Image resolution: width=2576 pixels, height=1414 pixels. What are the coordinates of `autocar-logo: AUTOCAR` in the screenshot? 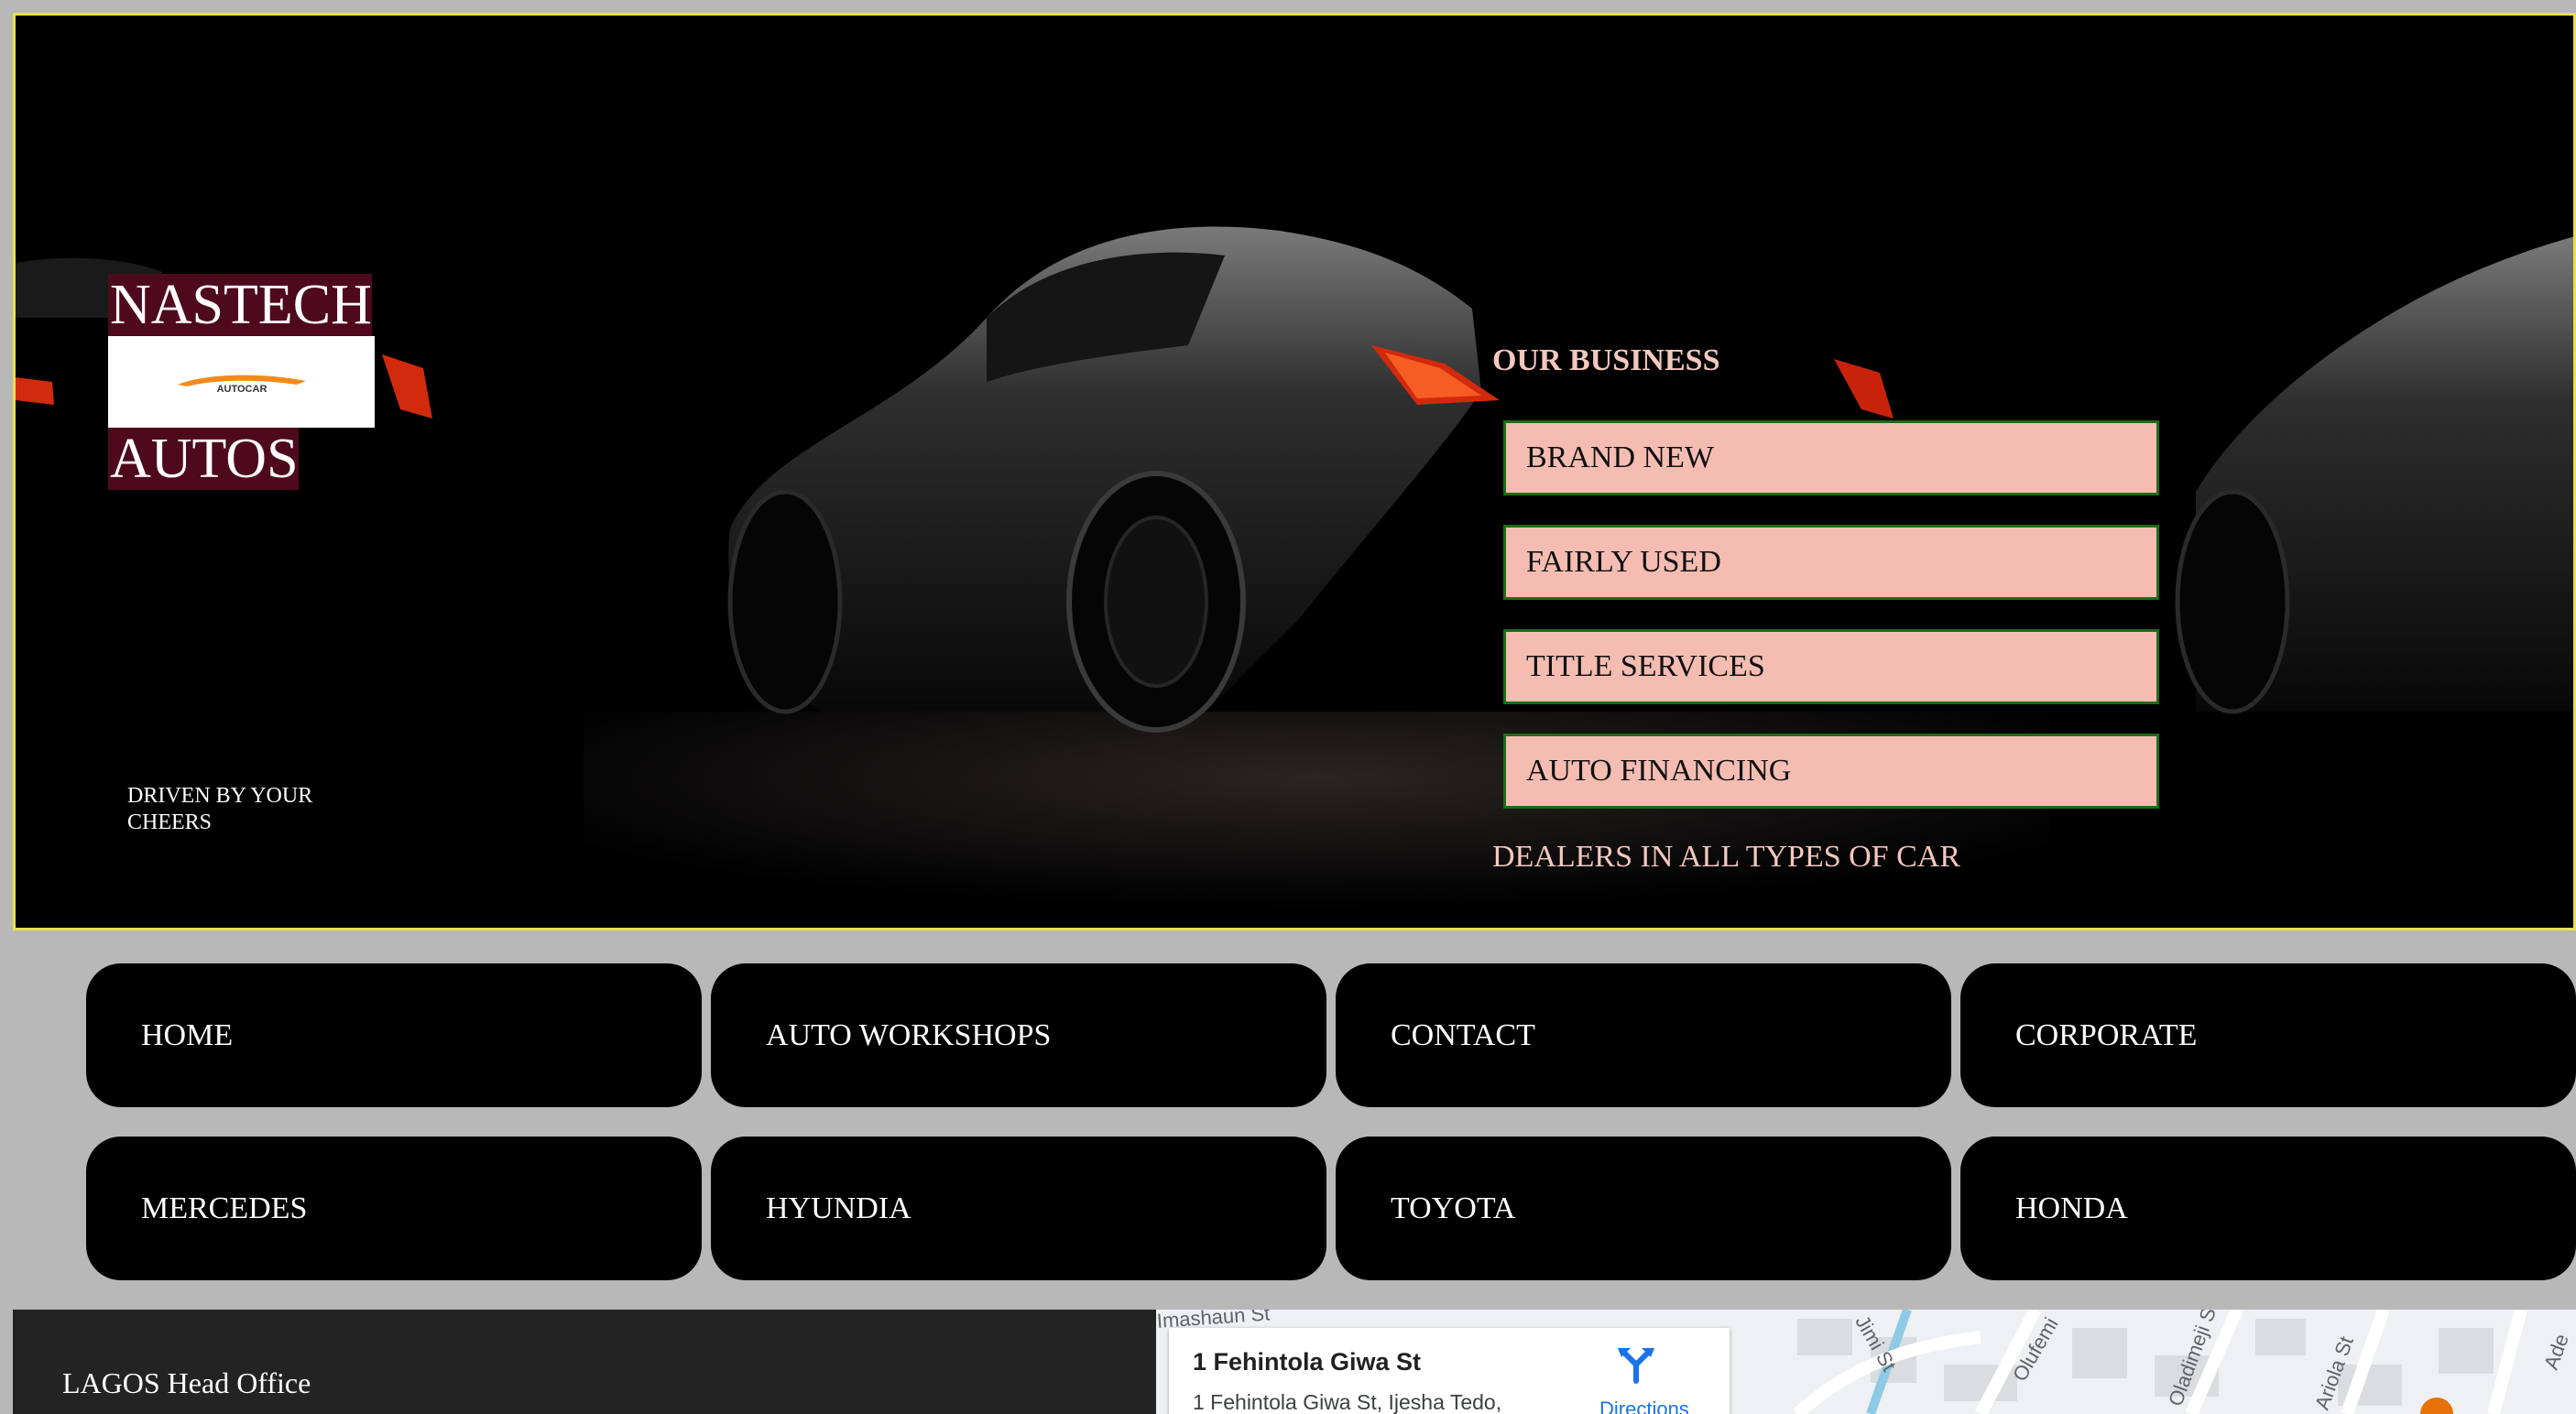 It's located at (241, 382).